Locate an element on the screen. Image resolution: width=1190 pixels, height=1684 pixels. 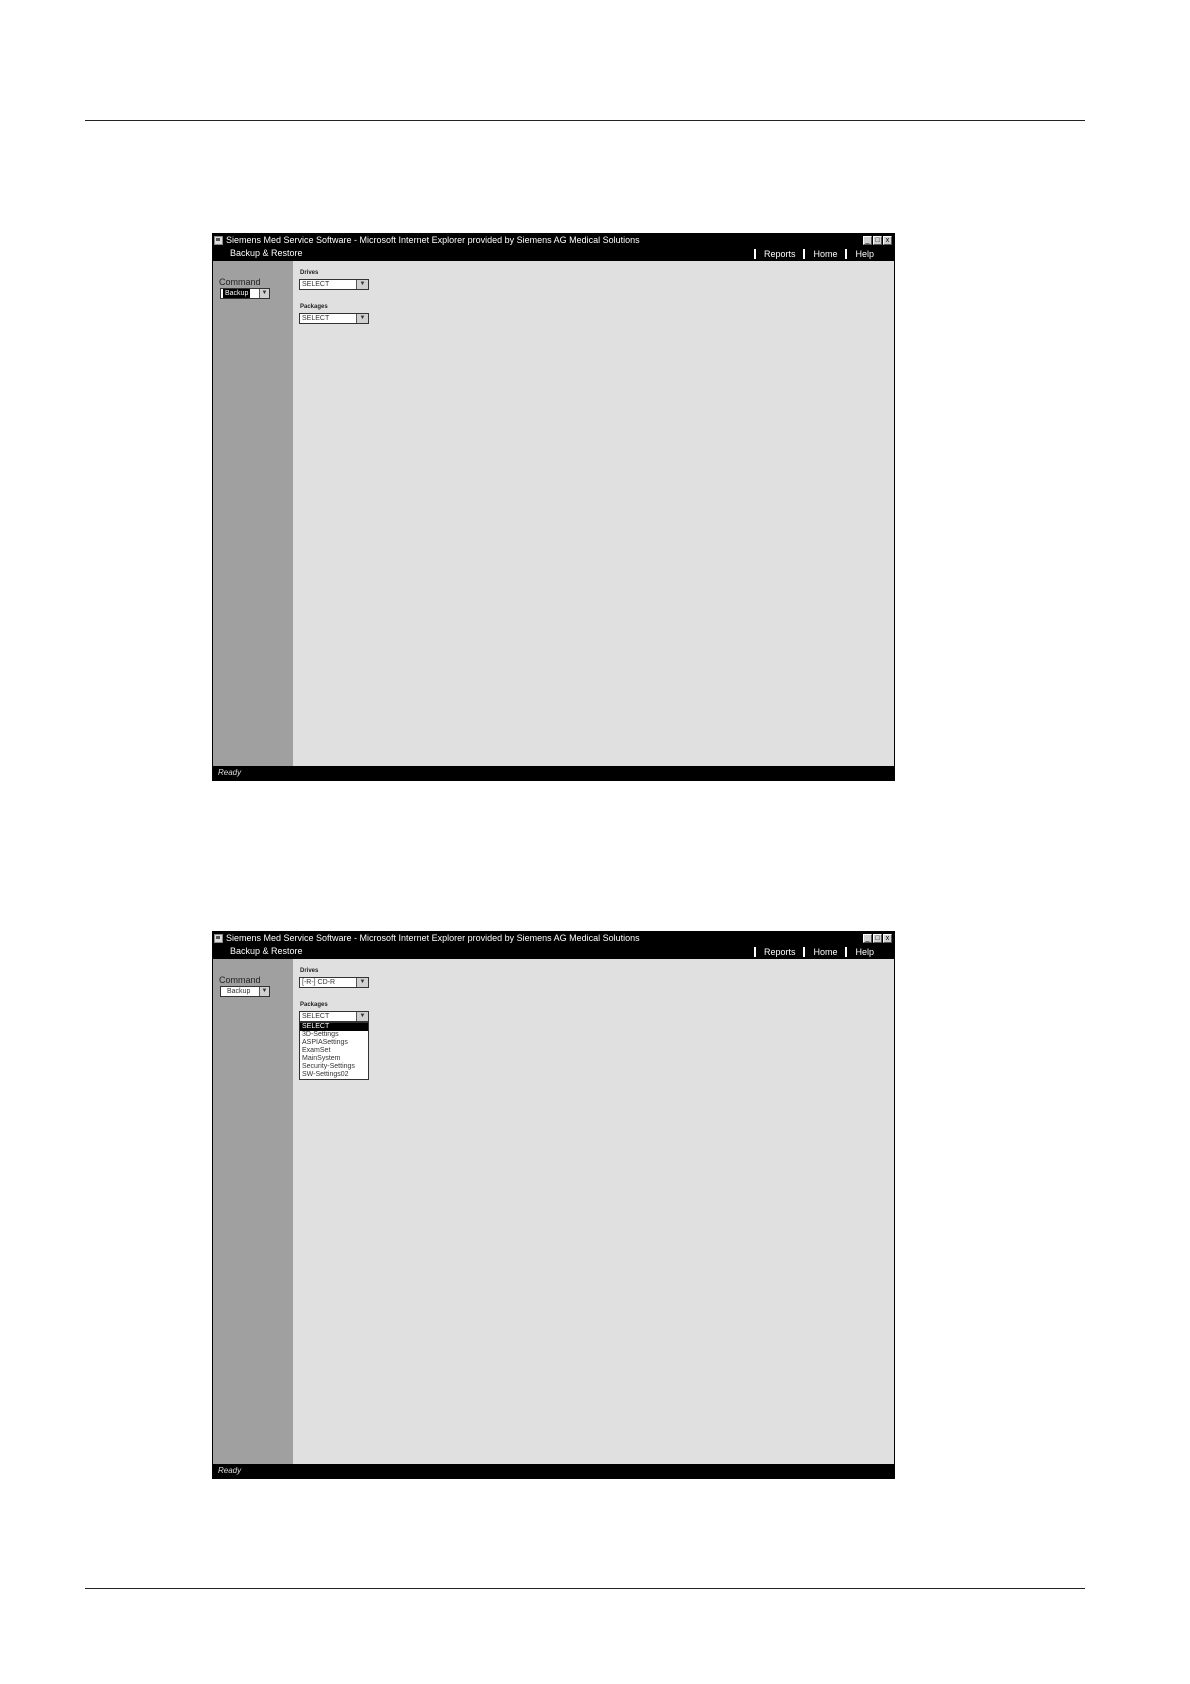
list-item: MainSystem is located at coordinates (334, 1059).